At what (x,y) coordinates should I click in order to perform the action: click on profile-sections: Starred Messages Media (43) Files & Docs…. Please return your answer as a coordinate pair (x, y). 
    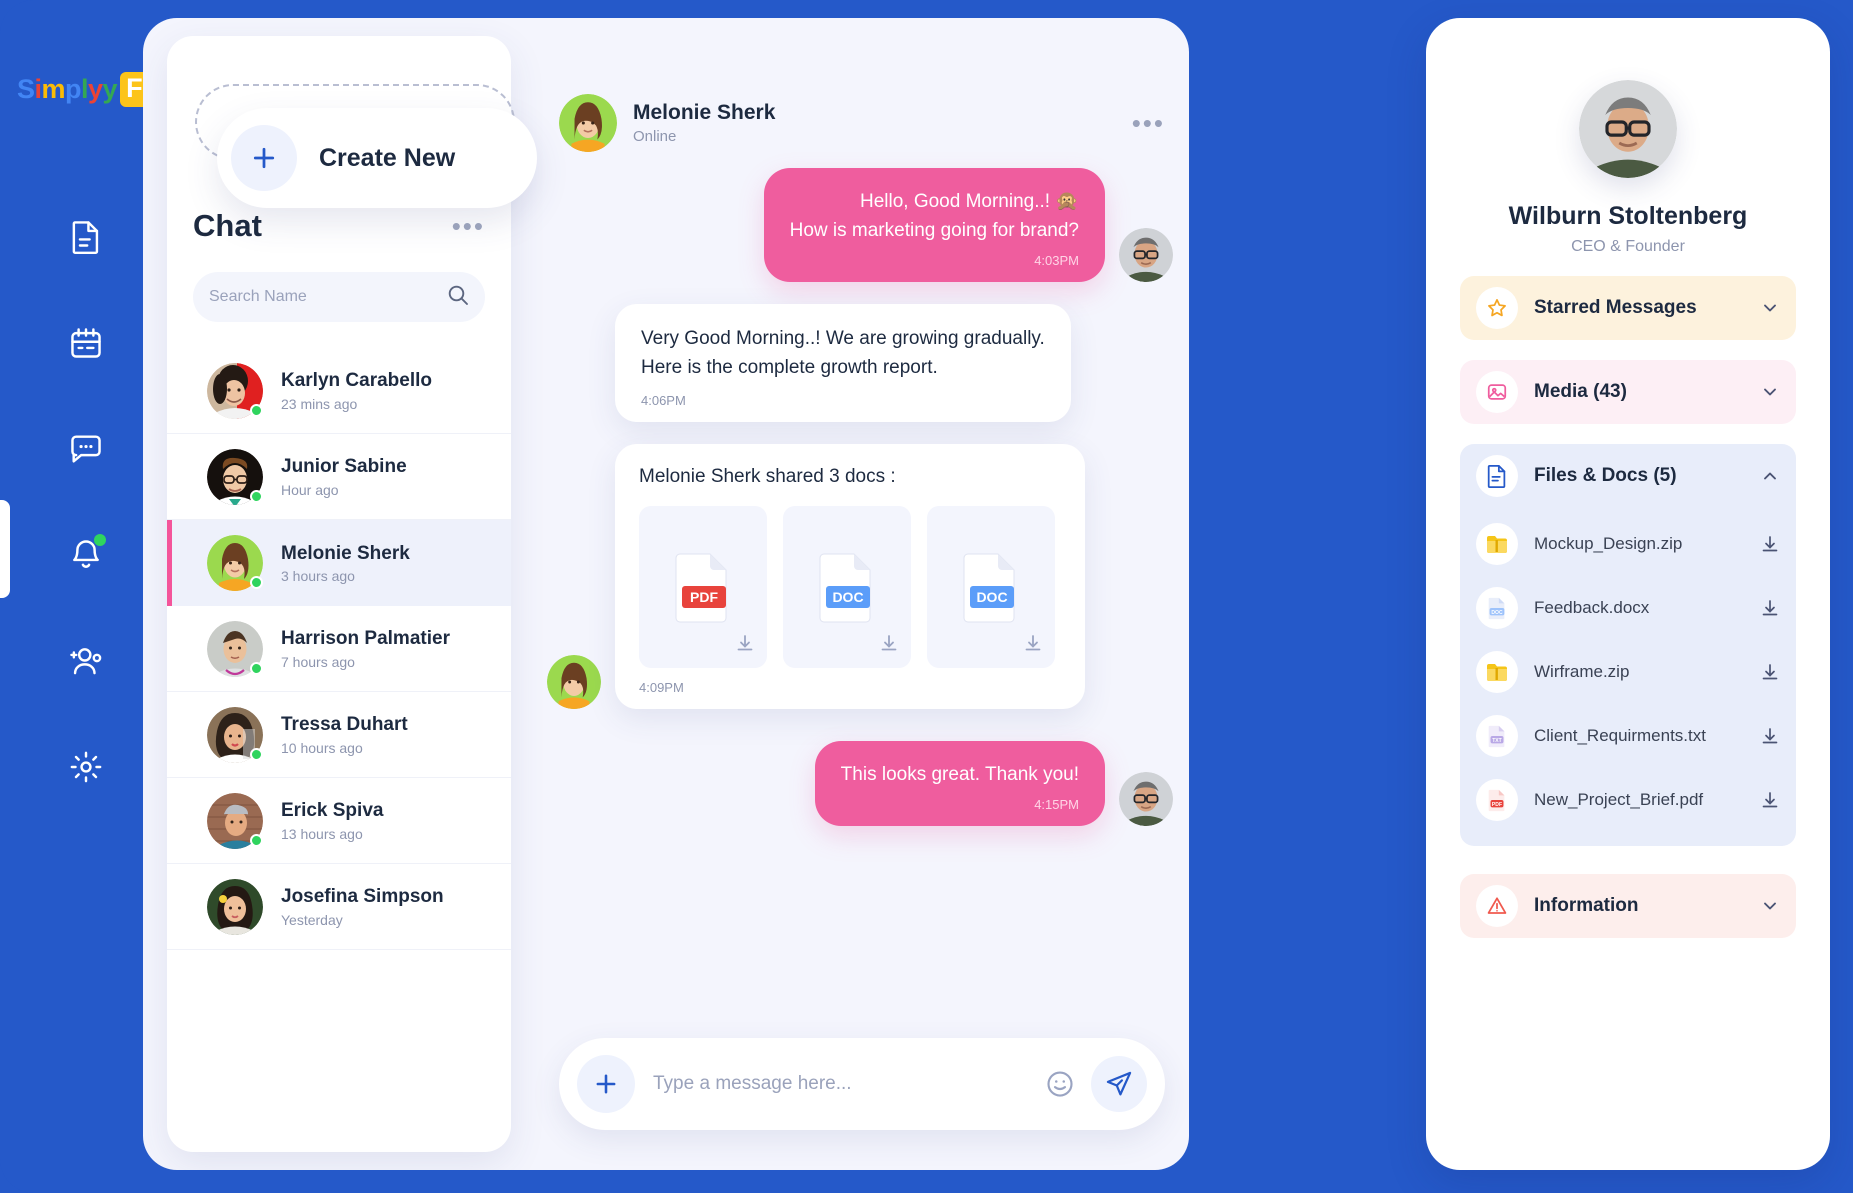
    Looking at the image, I should click on (1628, 607).